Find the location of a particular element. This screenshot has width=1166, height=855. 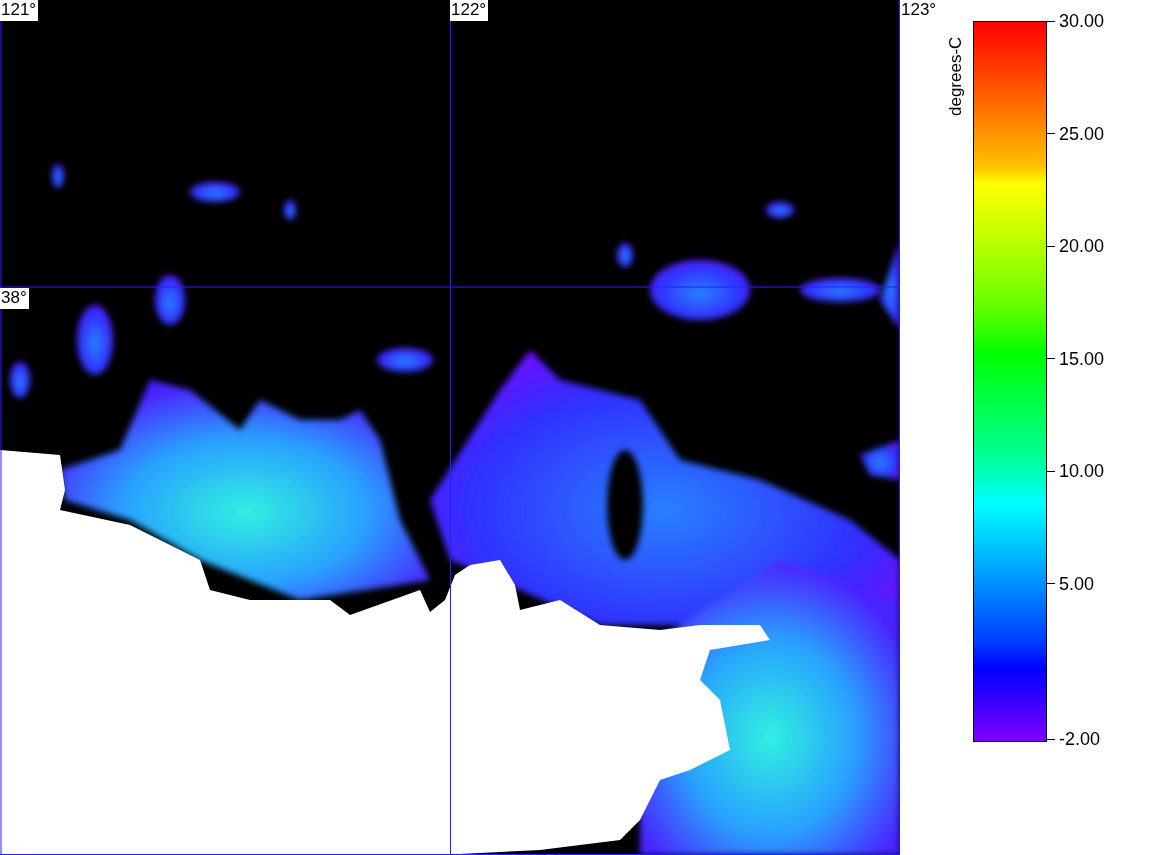

longitude-label: 122° is located at coordinates (469, 10).